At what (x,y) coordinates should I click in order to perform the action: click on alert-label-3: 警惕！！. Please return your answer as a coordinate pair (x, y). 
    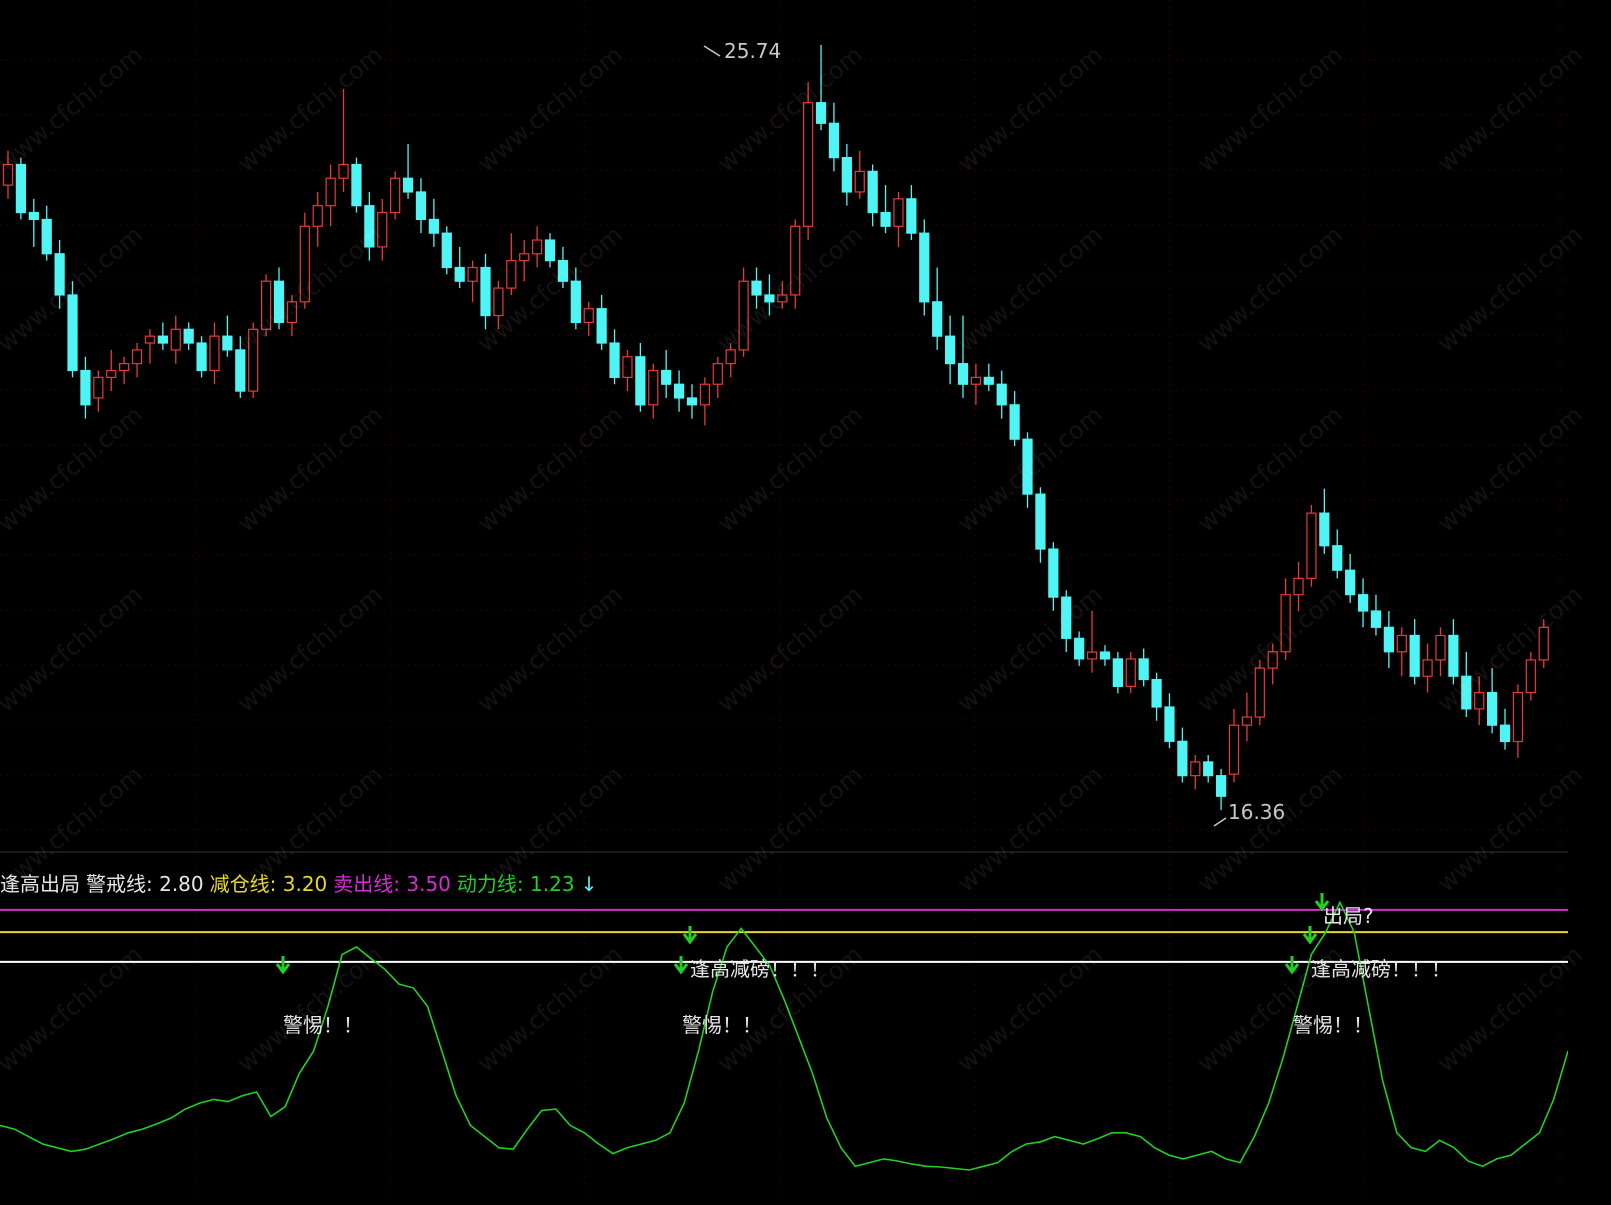
    Looking at the image, I should click on (1333, 1025).